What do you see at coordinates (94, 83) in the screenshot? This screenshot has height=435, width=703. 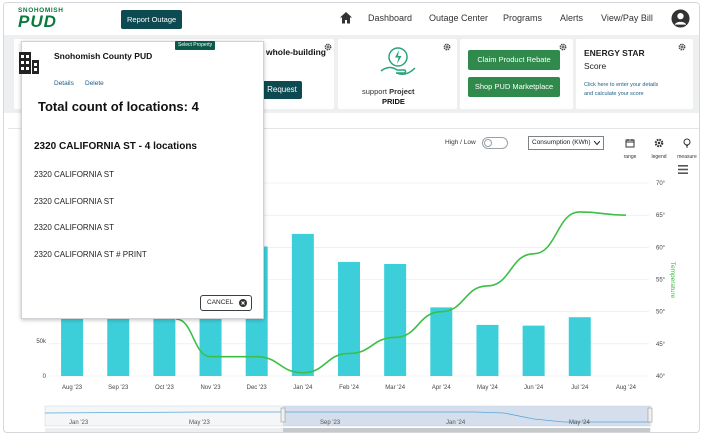 I see `delete-link: Delete` at bounding box center [94, 83].